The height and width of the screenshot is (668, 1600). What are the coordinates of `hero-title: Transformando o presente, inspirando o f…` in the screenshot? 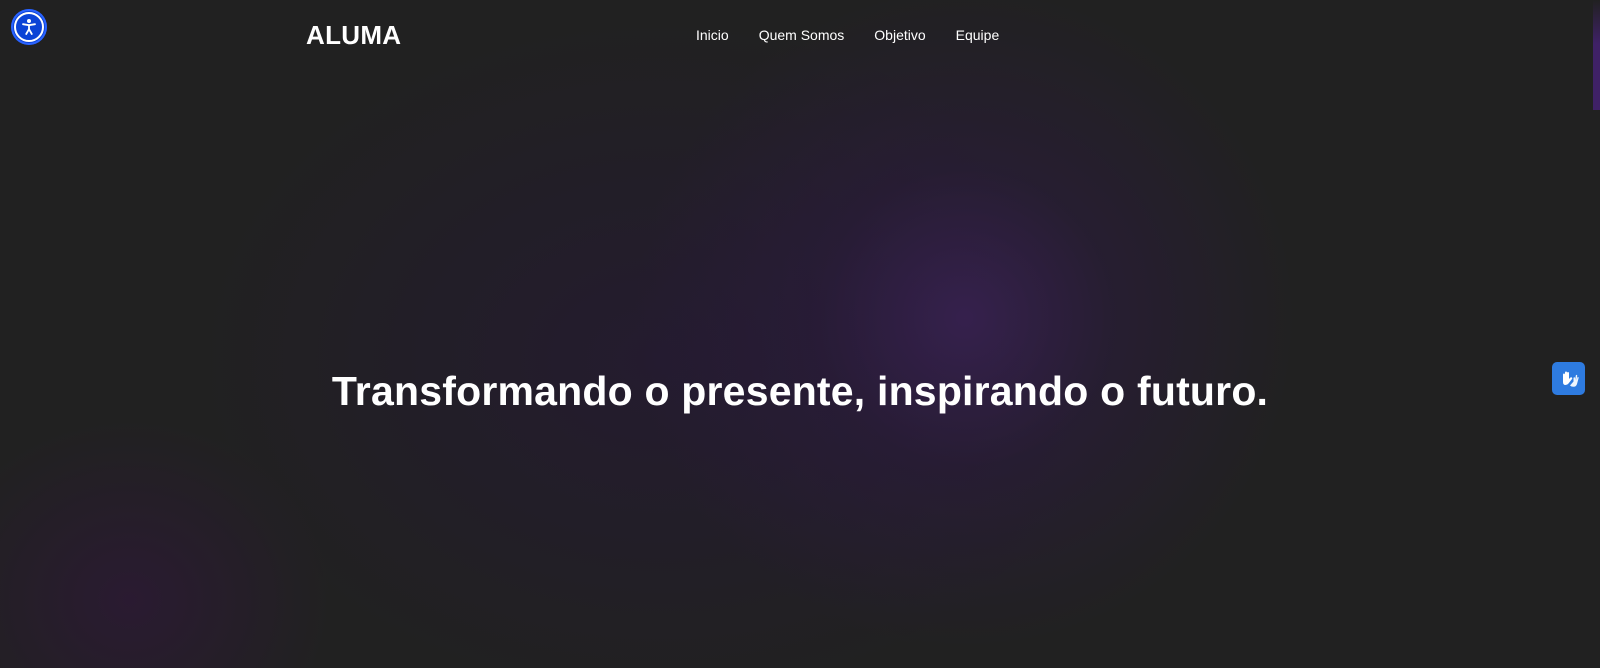 It's located at (800, 391).